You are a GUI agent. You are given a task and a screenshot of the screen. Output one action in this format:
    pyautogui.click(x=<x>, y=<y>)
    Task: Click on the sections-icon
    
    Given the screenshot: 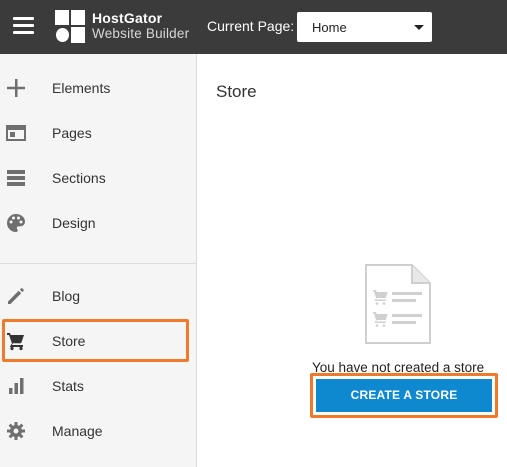 What is the action you would take?
    pyautogui.click(x=16, y=178)
    